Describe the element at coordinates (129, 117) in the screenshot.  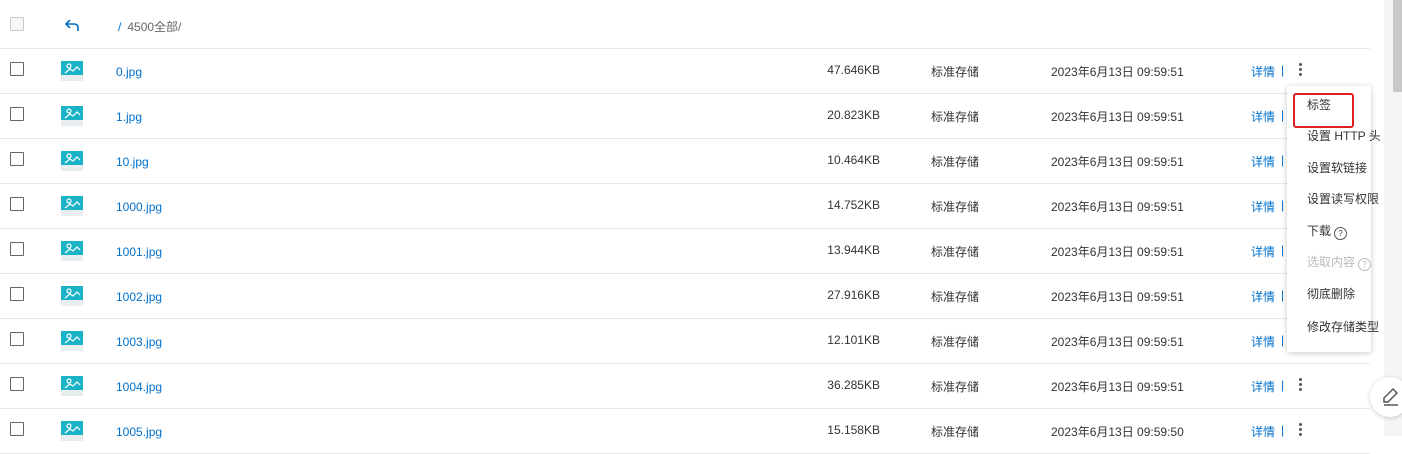
I see `file-name-link: 1.jpg` at that location.